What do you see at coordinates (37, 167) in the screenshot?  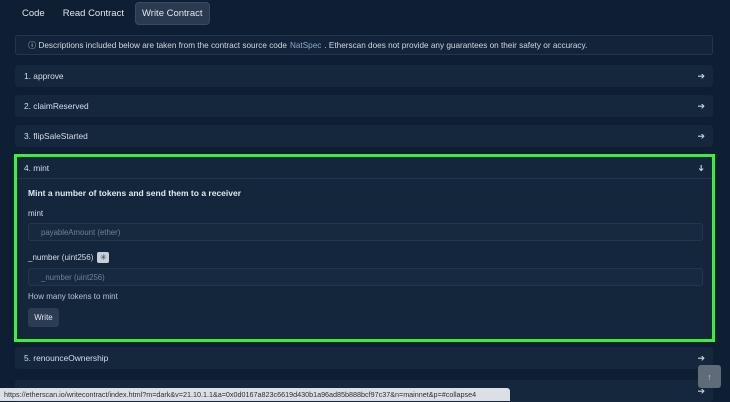 I see `function-label: 4. mint` at bounding box center [37, 167].